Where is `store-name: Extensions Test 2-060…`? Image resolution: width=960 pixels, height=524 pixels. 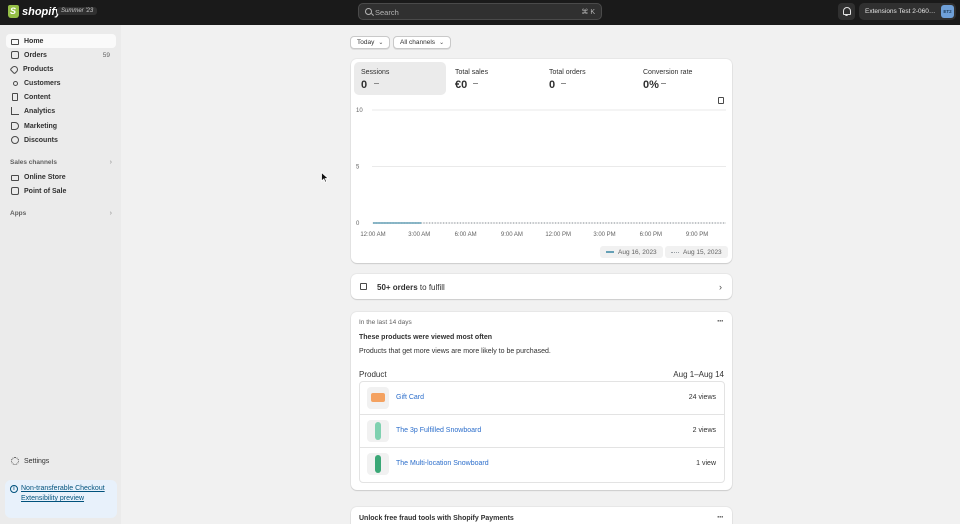 store-name: Extensions Test 2-060… is located at coordinates (900, 11).